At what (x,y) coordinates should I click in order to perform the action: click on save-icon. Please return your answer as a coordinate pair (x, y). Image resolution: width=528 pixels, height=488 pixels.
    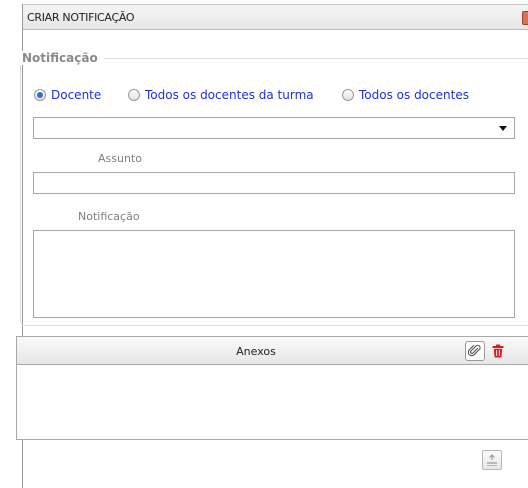
    Looking at the image, I should click on (492, 460).